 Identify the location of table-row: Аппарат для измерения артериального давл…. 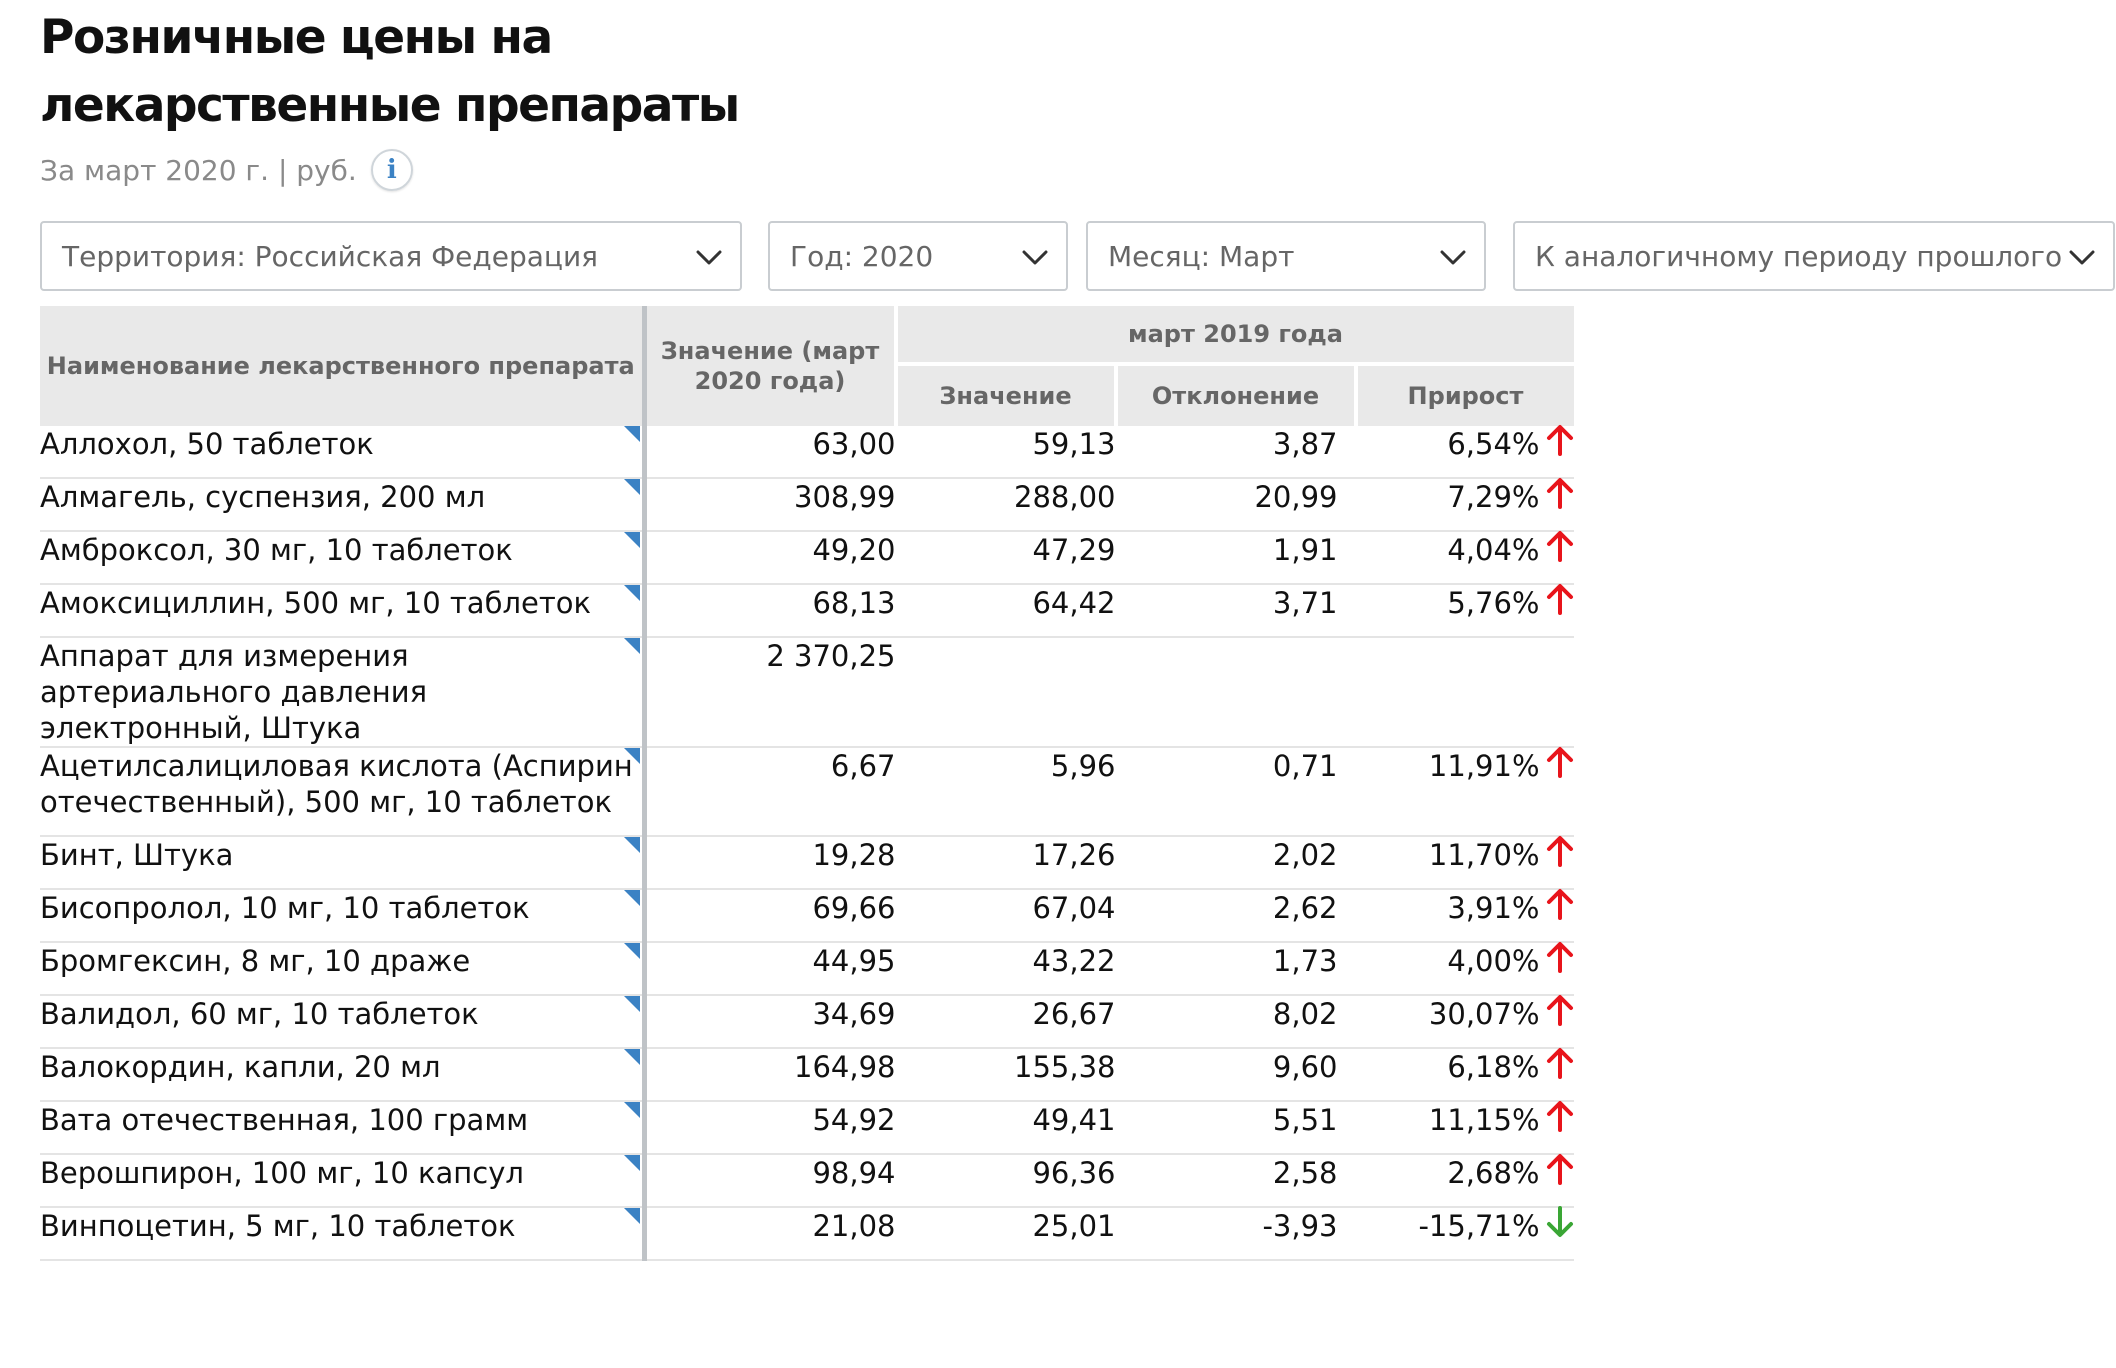
(807, 692).